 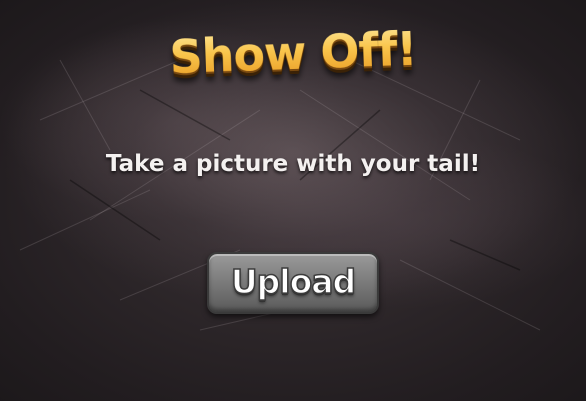 I want to click on upload-button: Upload, so click(x=293, y=283).